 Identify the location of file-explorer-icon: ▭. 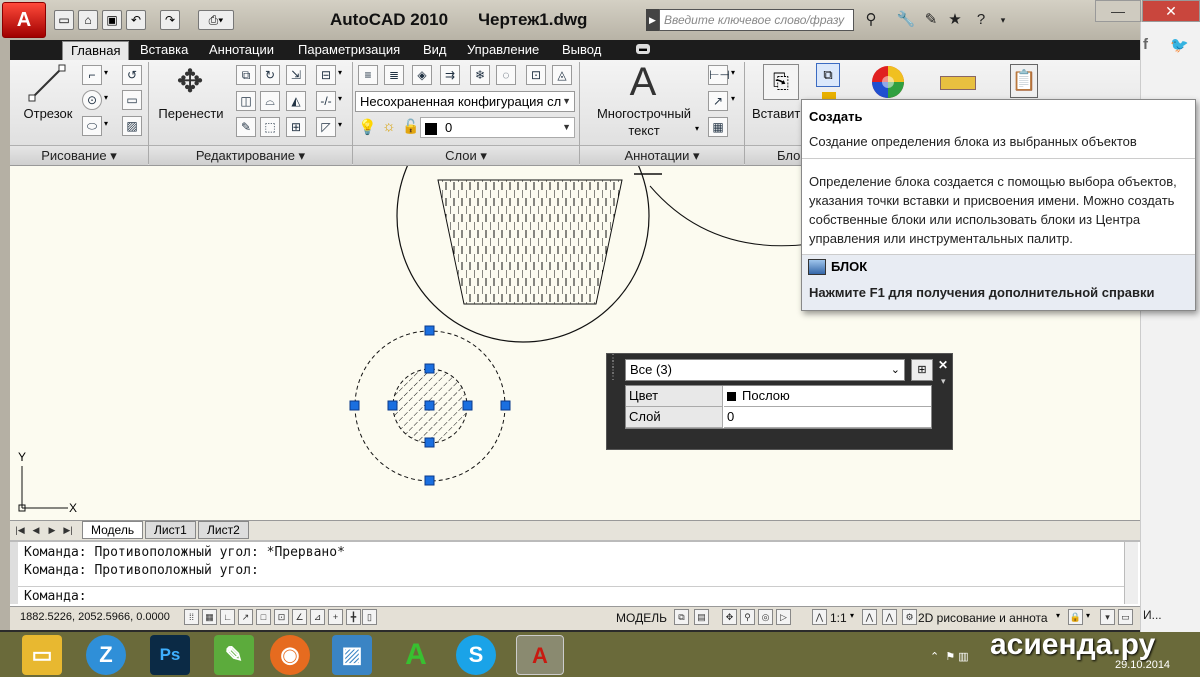
(42, 655).